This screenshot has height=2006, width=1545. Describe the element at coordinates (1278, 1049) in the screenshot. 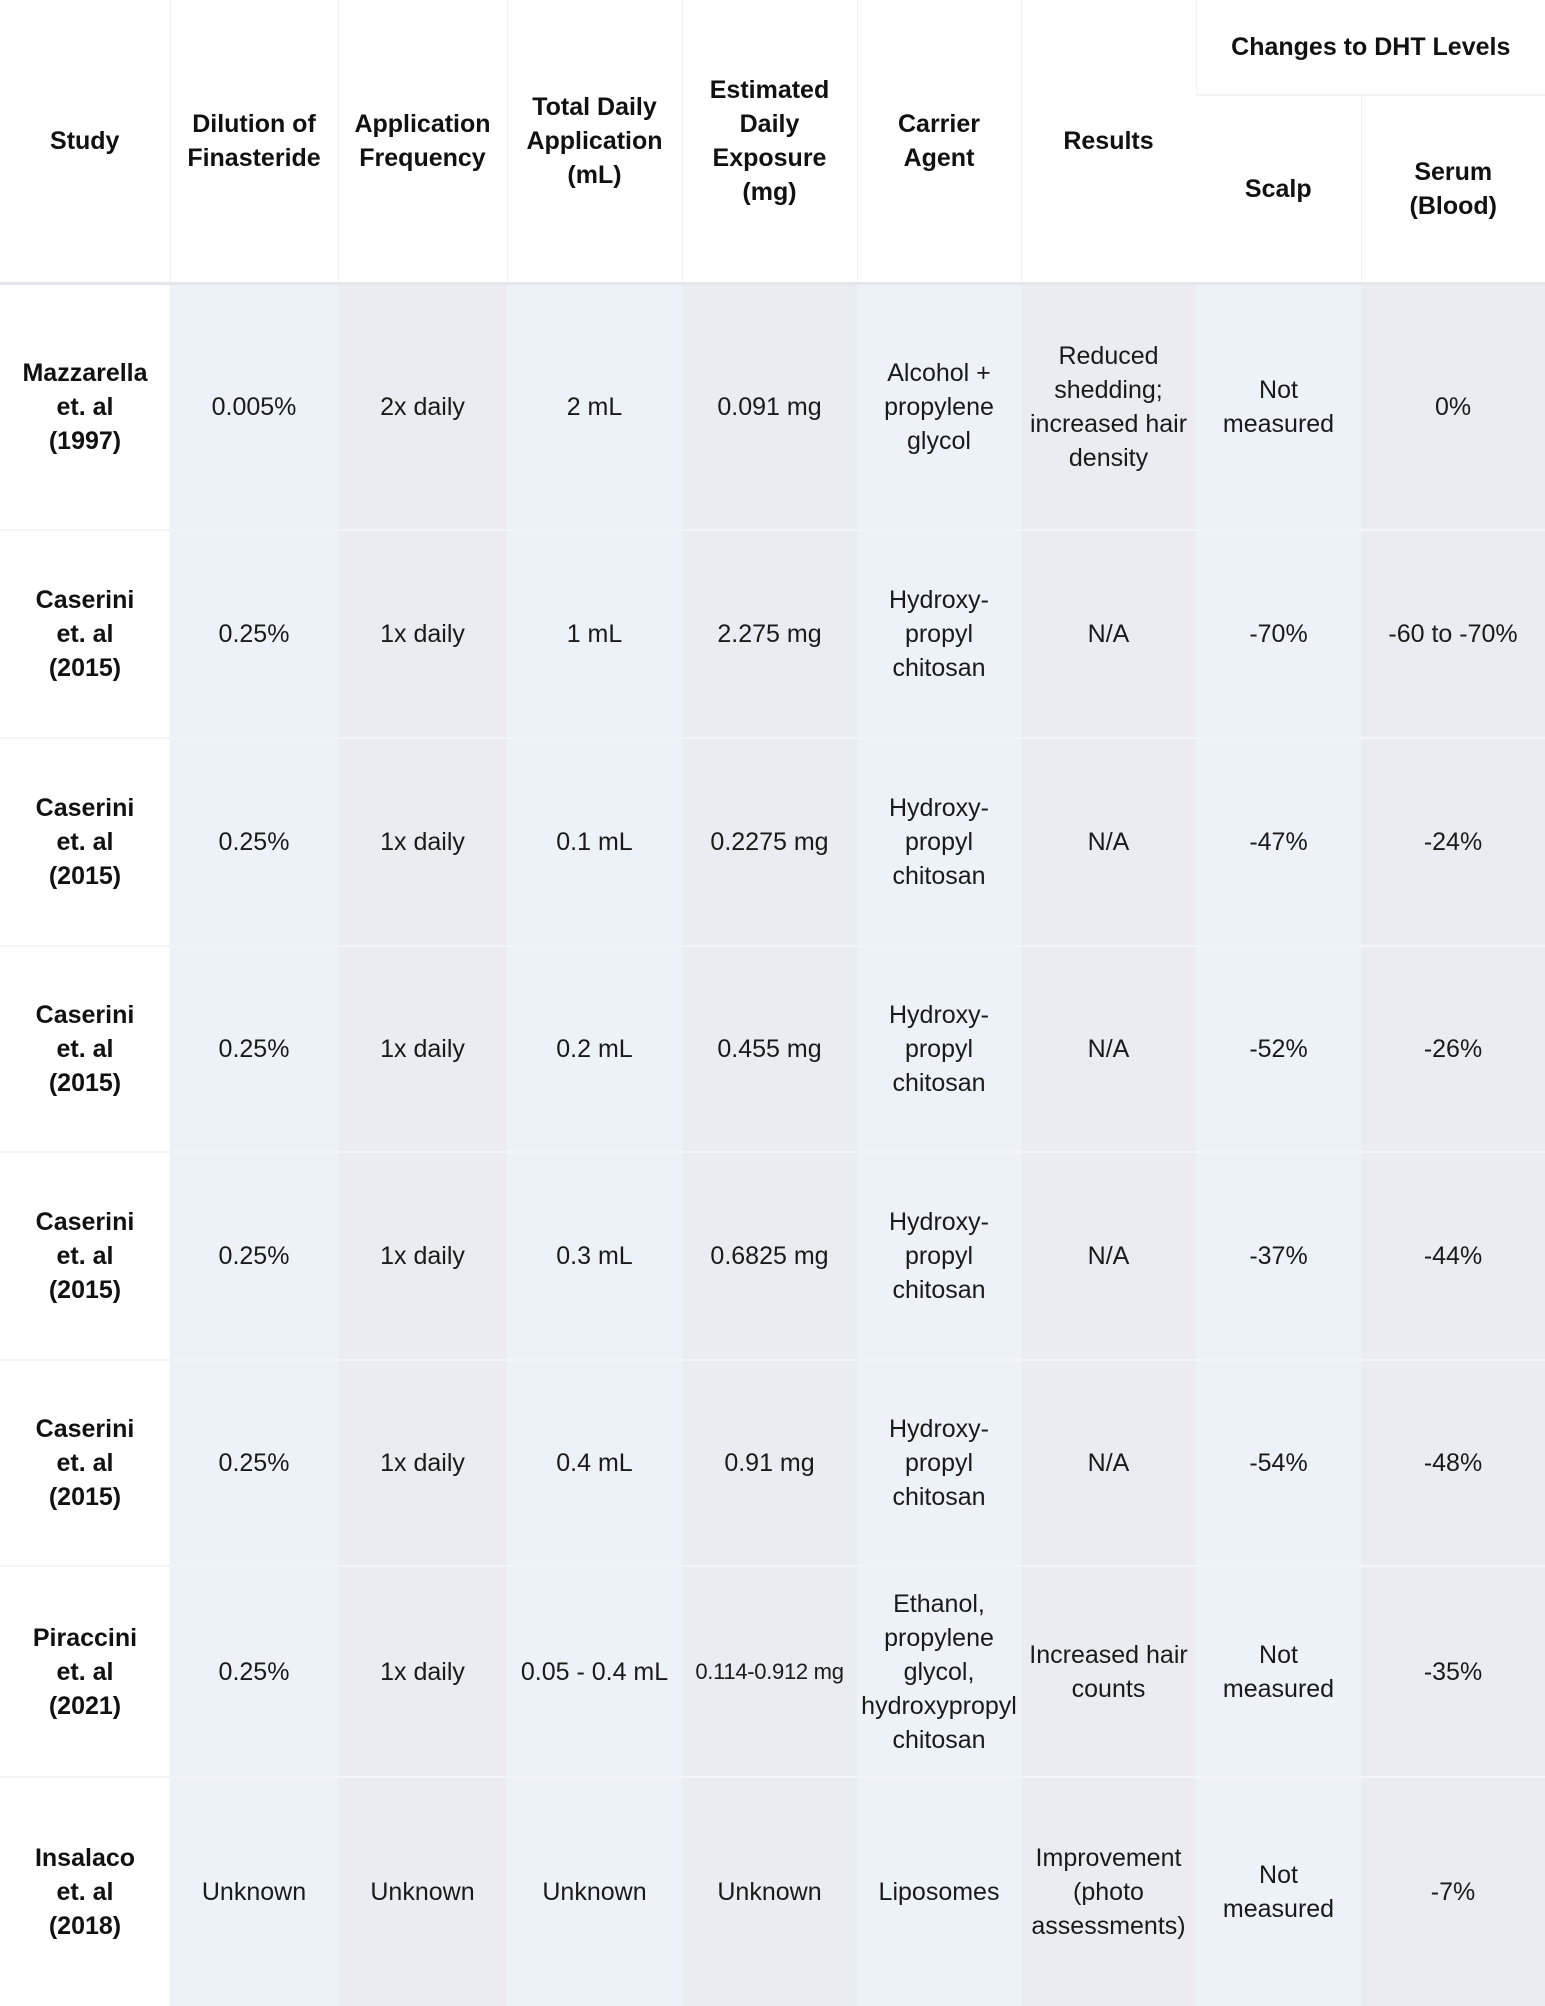

I see `cell-scalp: -52%` at that location.